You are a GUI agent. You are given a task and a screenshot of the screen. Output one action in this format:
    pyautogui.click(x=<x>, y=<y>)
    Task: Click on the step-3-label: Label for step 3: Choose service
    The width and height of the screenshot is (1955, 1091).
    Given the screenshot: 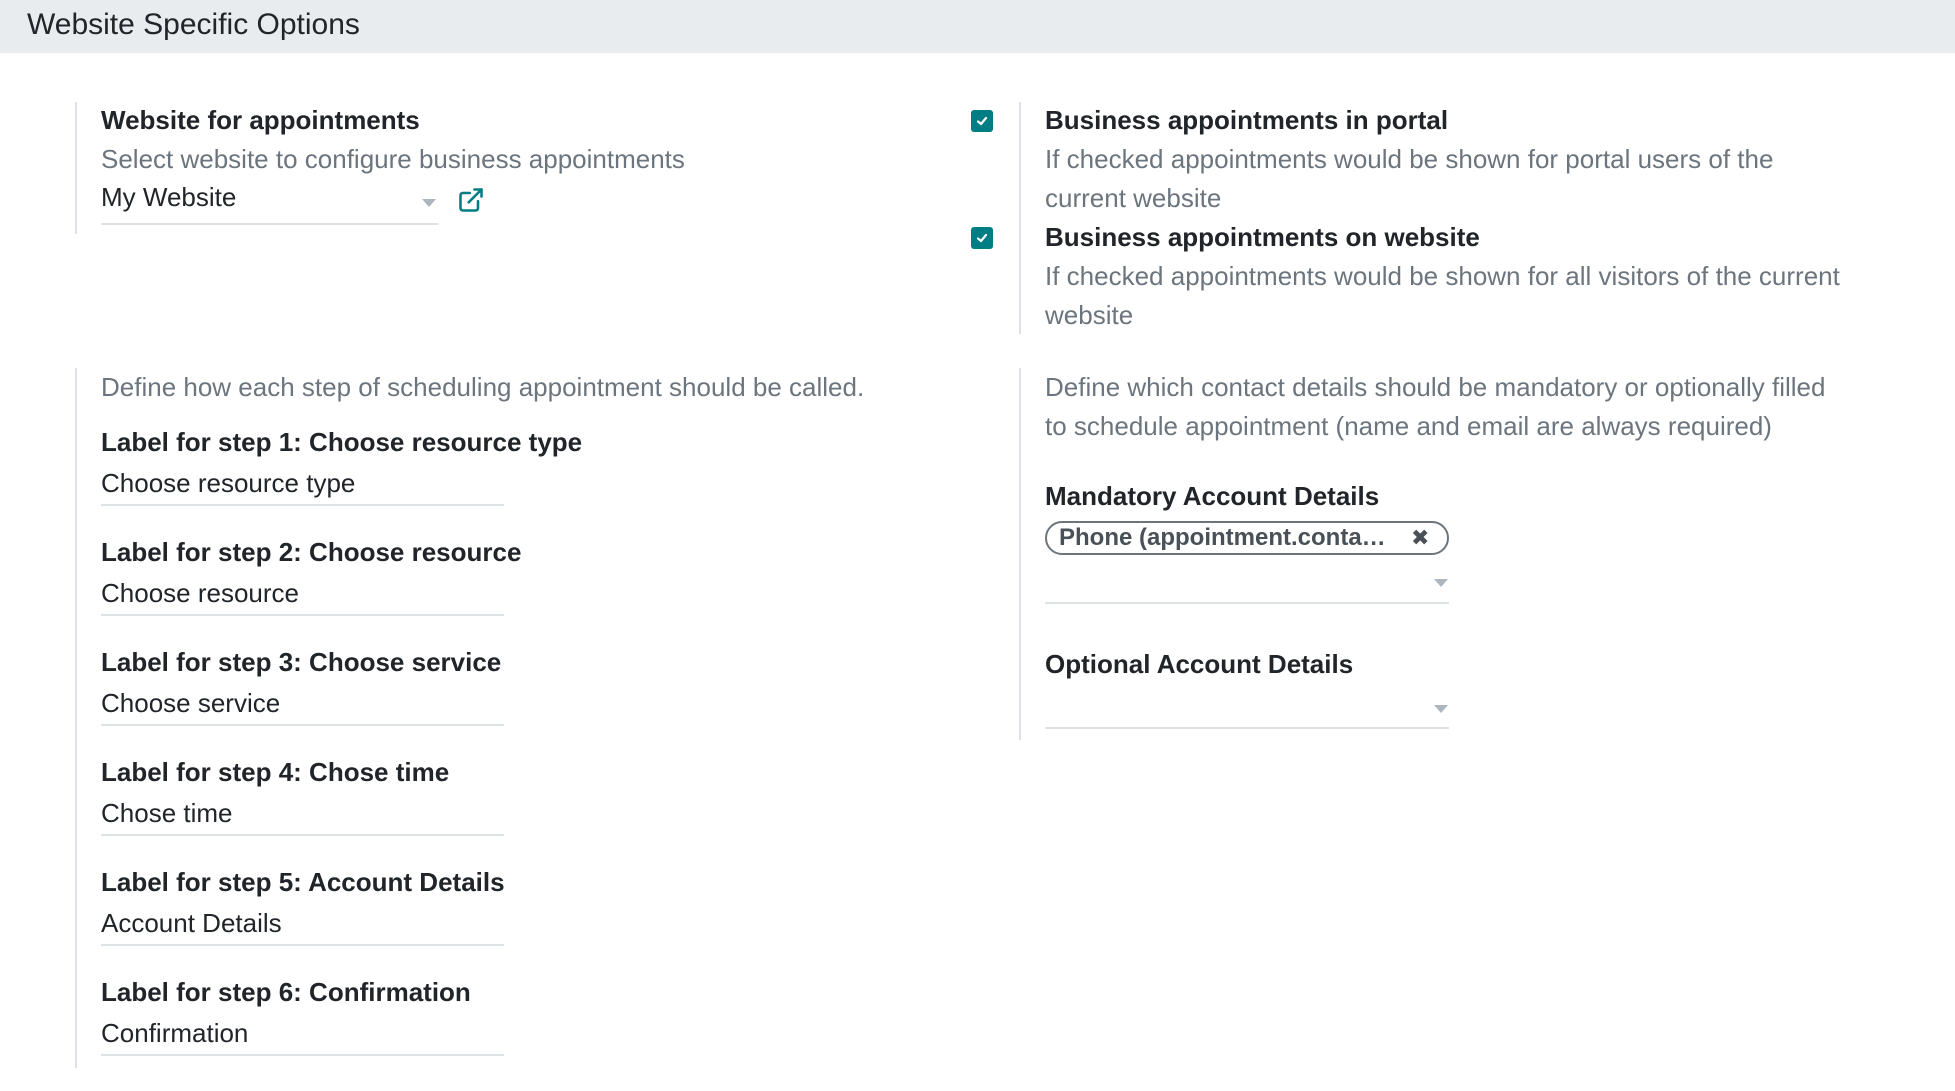 What is the action you would take?
    pyautogui.click(x=301, y=662)
    